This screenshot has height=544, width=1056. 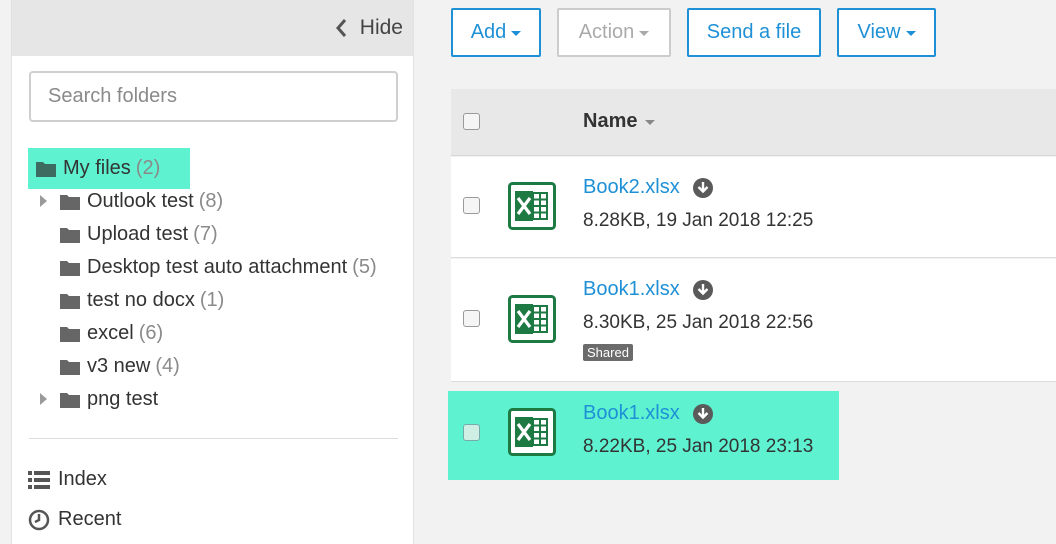 I want to click on add-label: Add, so click(x=488, y=32).